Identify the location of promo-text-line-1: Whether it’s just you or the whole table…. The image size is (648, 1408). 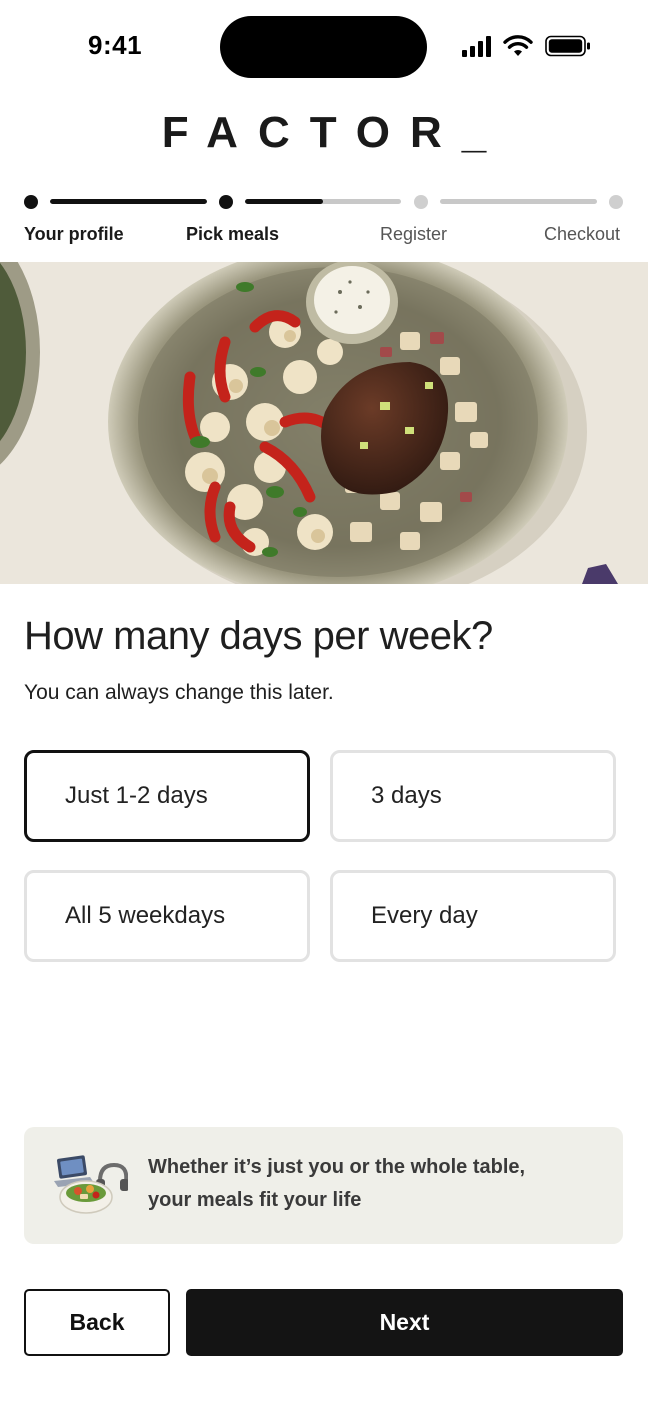
(337, 1167).